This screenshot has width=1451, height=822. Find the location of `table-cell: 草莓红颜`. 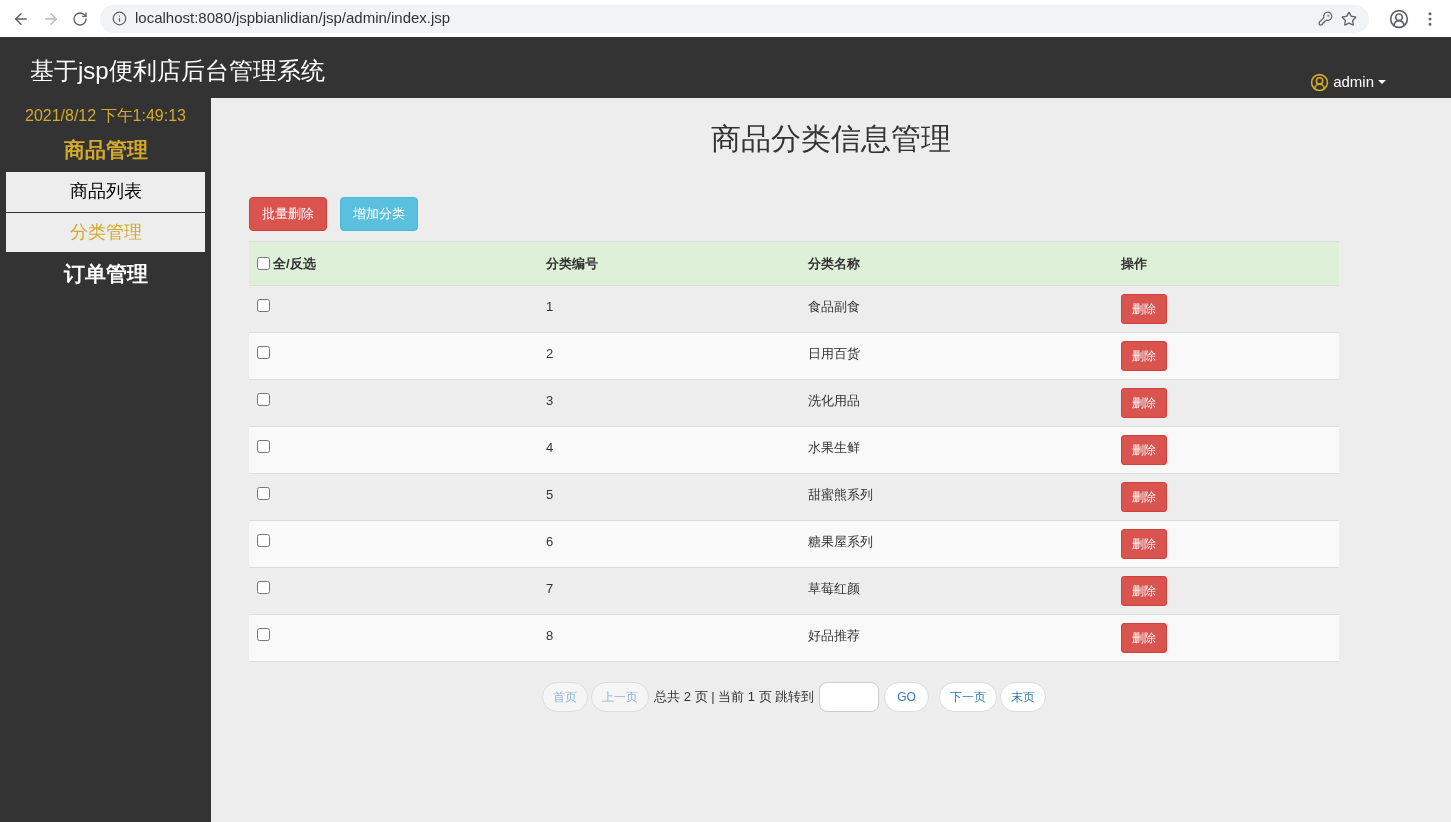

table-cell: 草莓红颜 is located at coordinates (956, 591).